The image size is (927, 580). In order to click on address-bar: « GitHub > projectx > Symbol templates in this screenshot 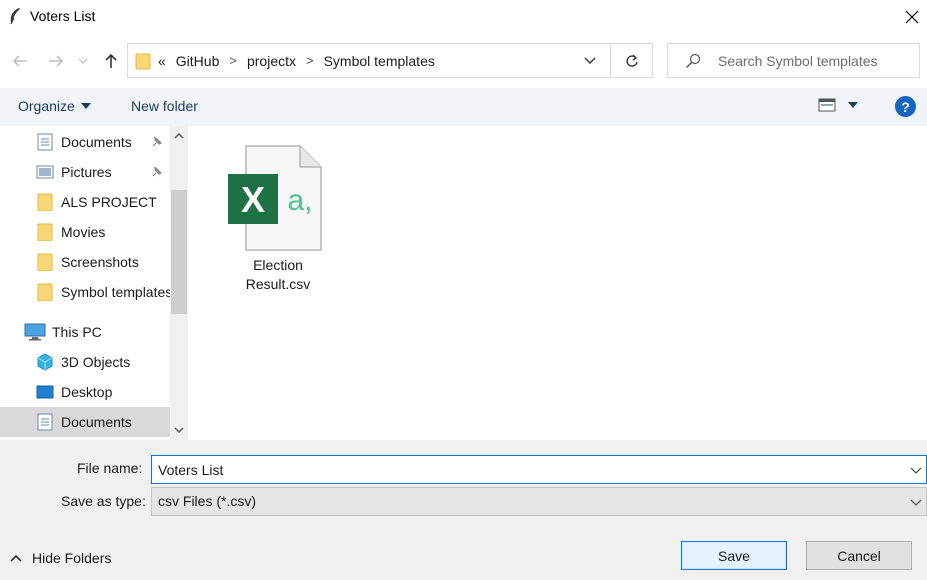, I will do `click(390, 60)`.